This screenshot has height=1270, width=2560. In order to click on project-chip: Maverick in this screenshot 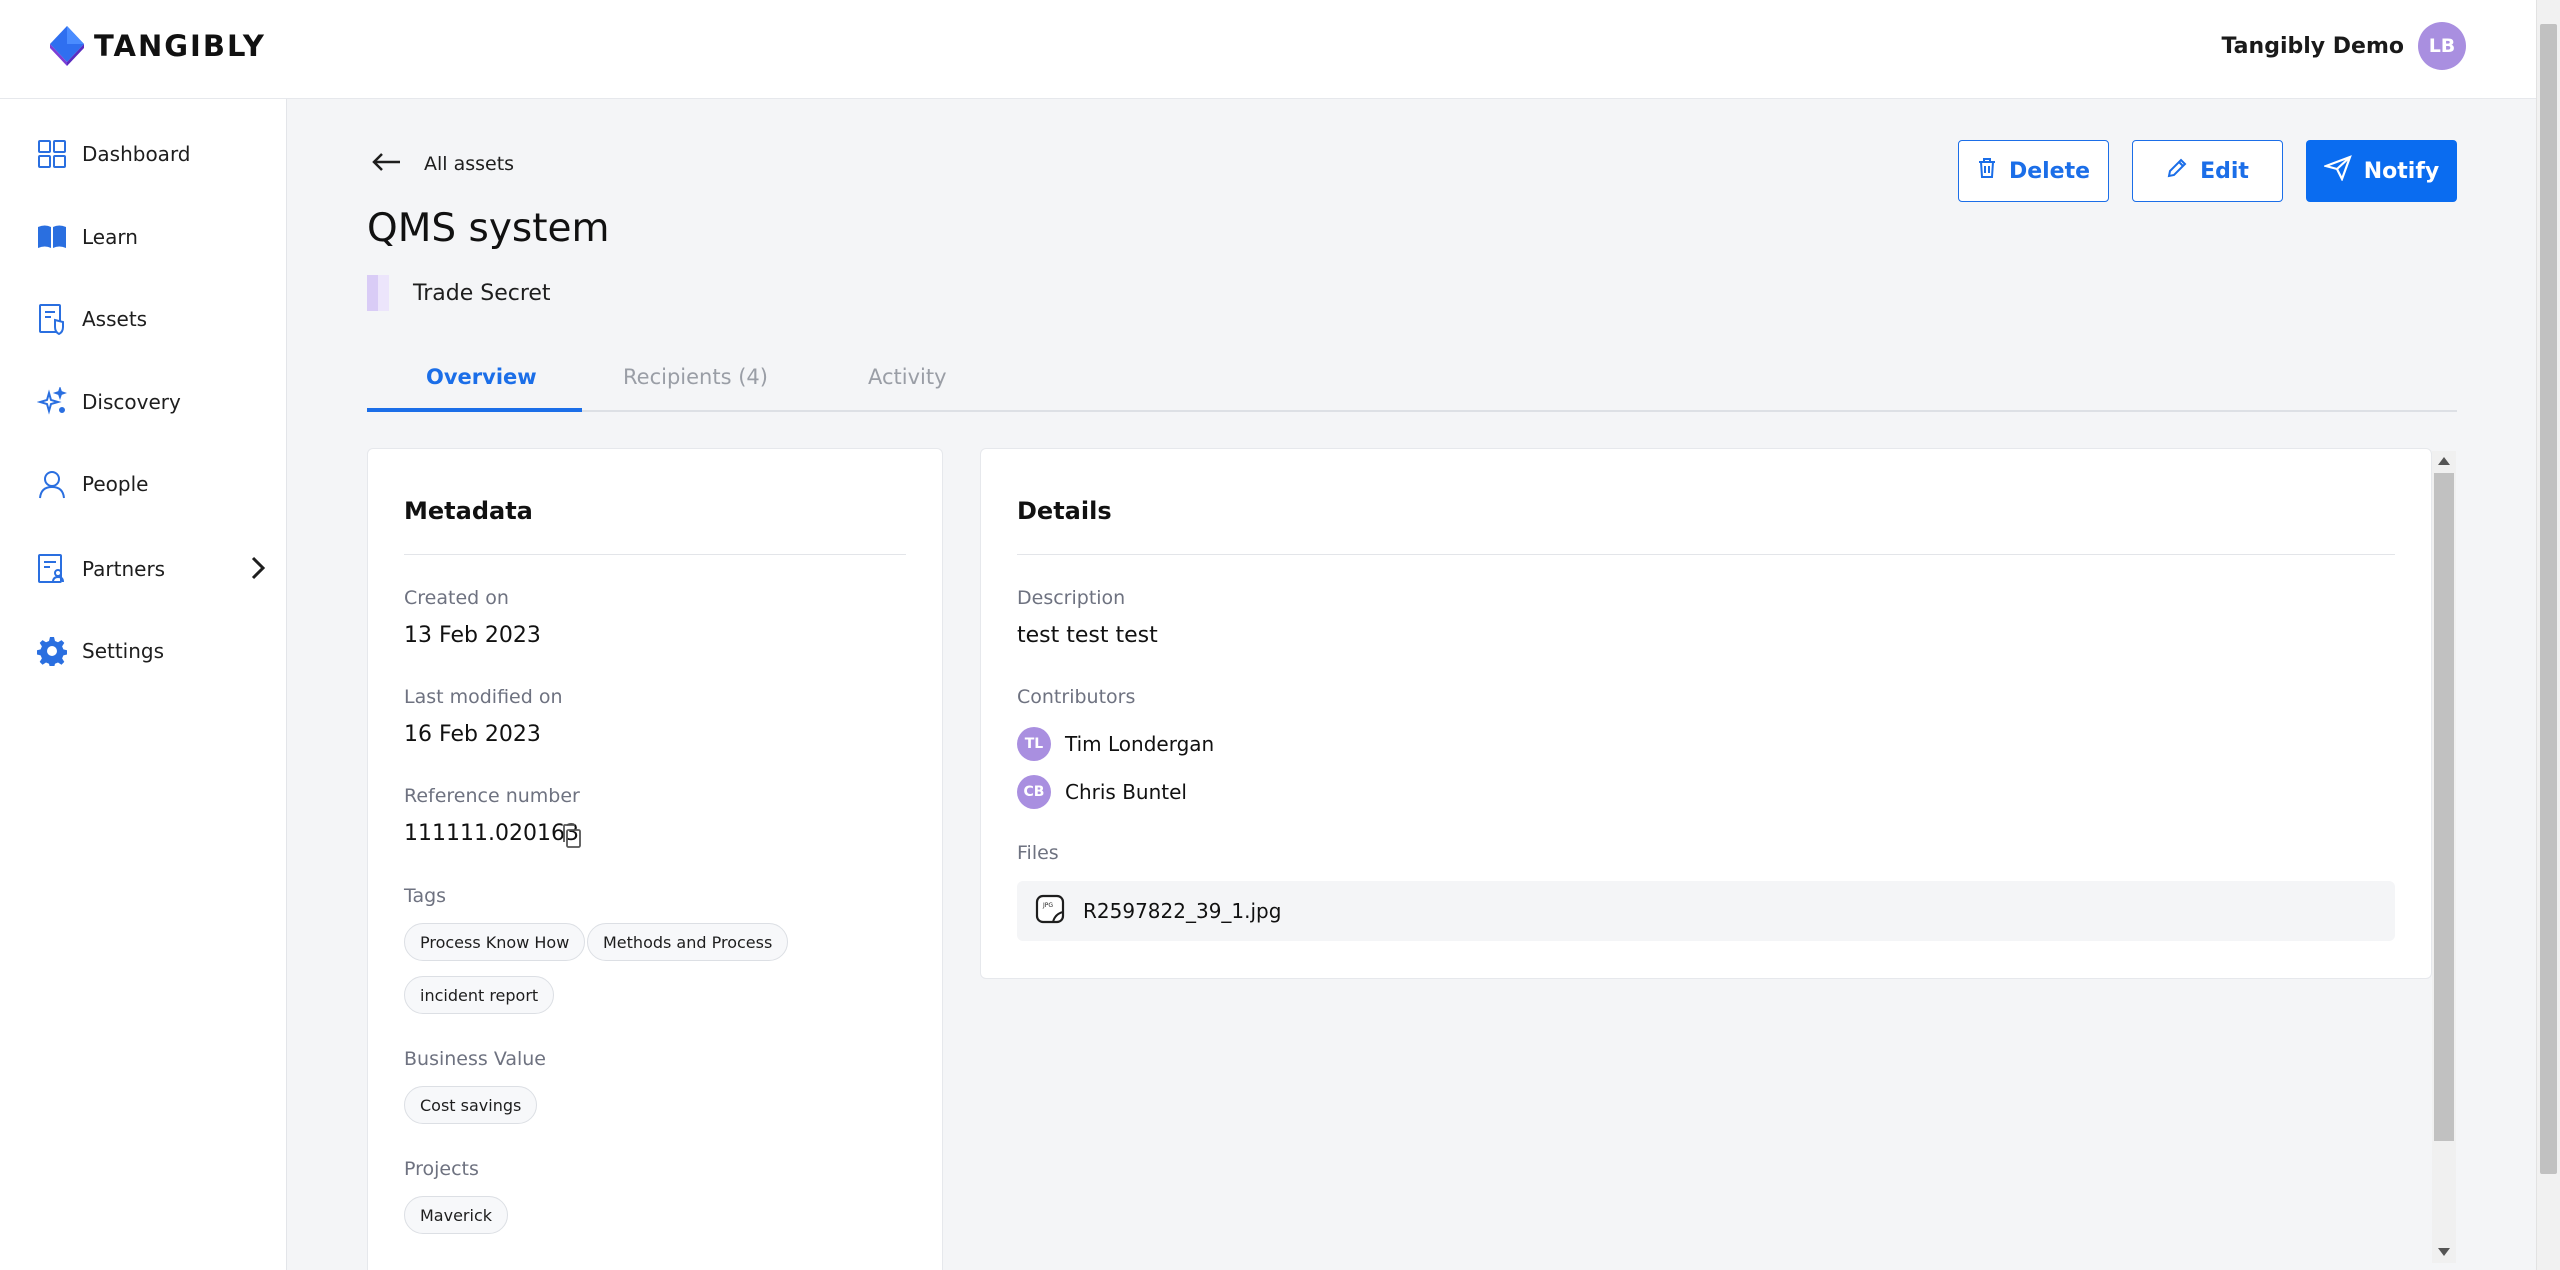, I will do `click(456, 1215)`.